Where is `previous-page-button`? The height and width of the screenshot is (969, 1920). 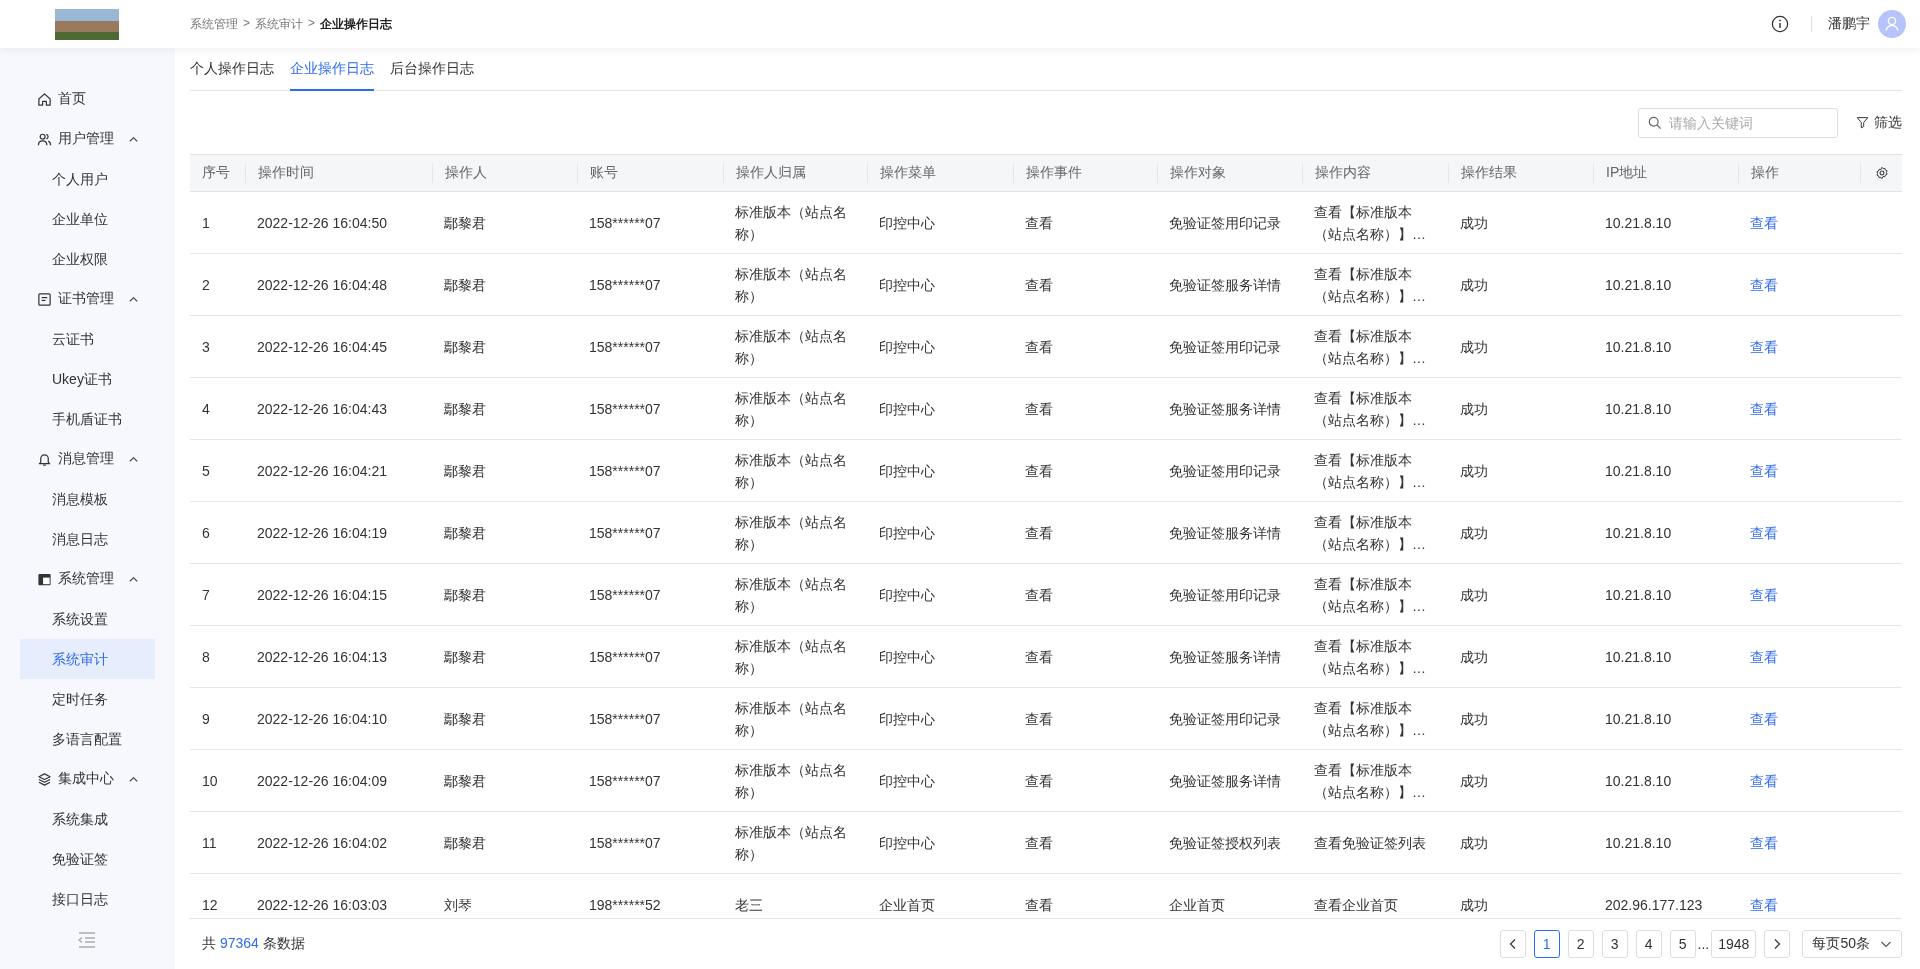 previous-page-button is located at coordinates (1512, 944).